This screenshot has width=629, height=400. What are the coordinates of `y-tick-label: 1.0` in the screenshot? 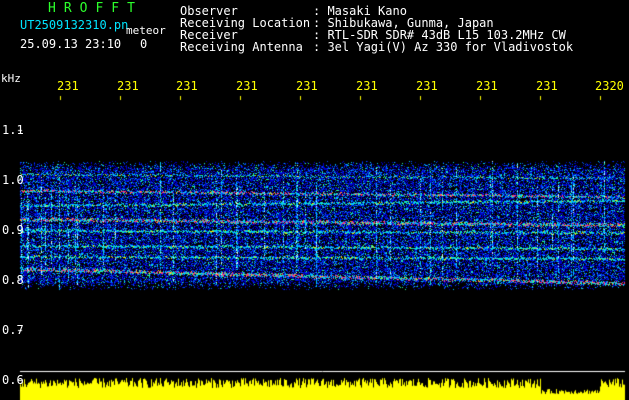 It's located at (13, 180).